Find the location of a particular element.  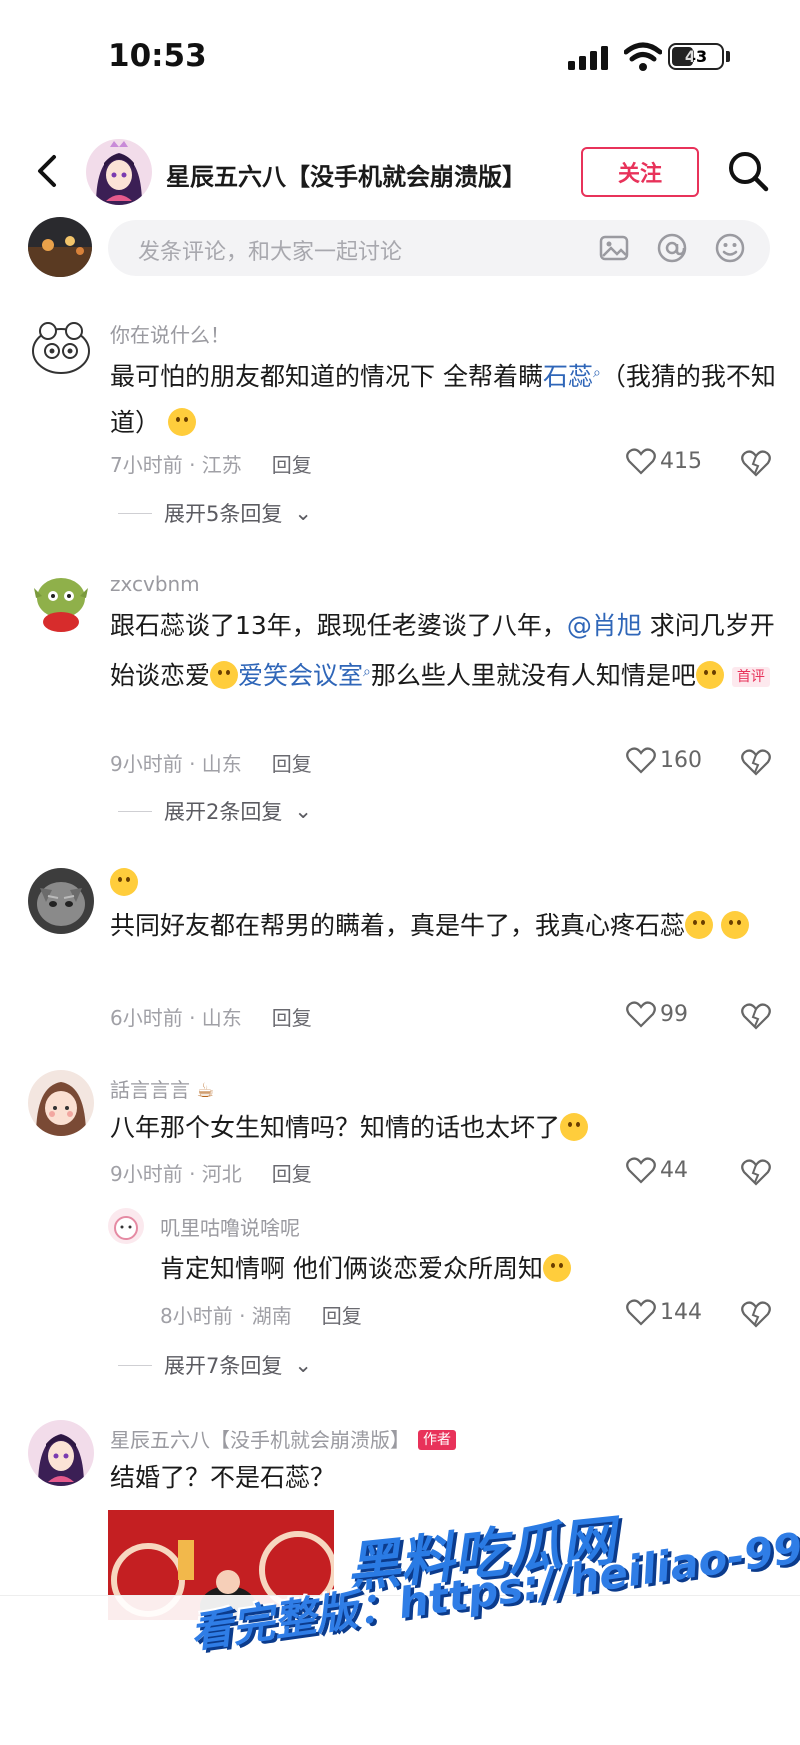

status-bar: 10:53 43 is located at coordinates (400, 60).